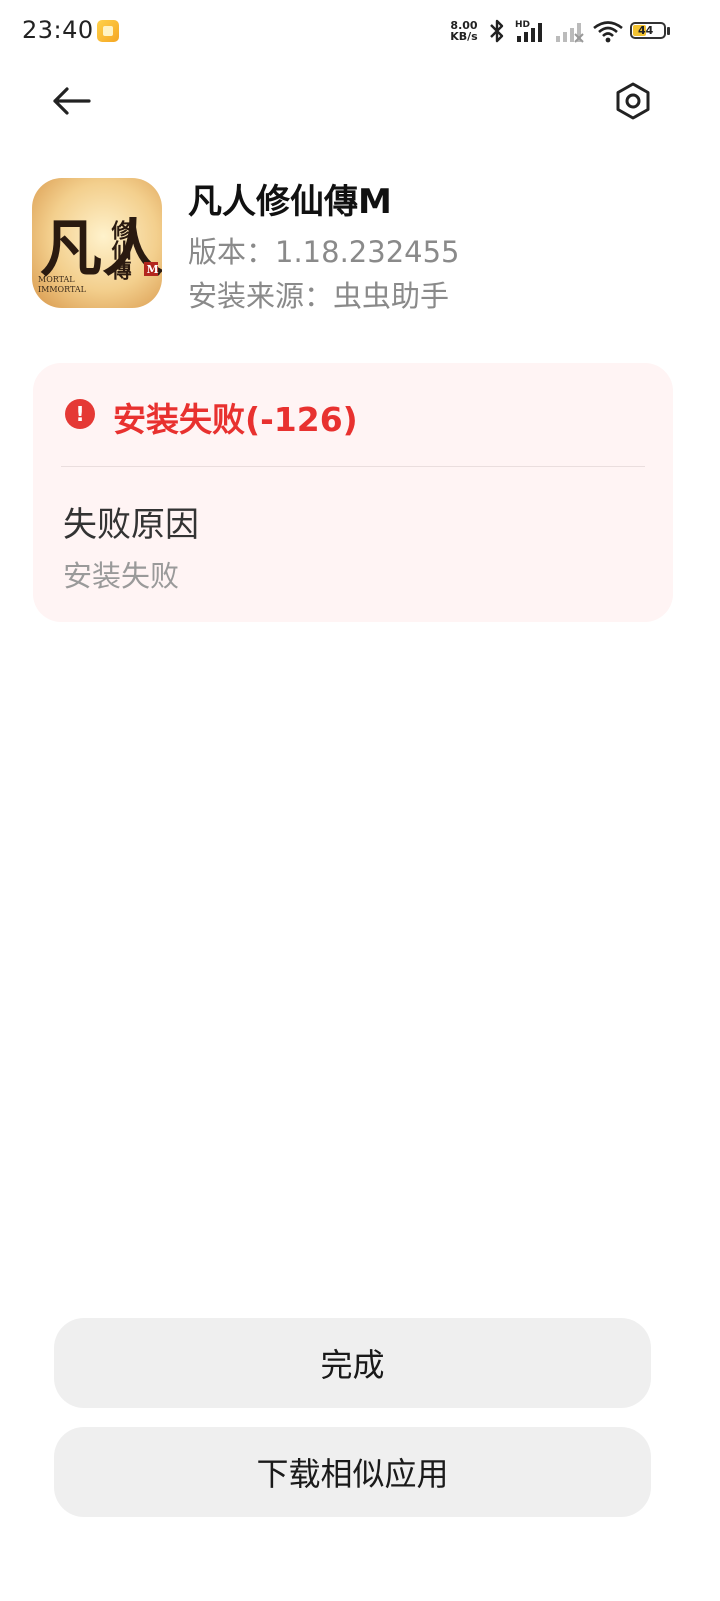 This screenshot has height=1601, width=720. Describe the element at coordinates (290, 202) in the screenshot. I see `app-name: 凡人修仙傳M` at that location.